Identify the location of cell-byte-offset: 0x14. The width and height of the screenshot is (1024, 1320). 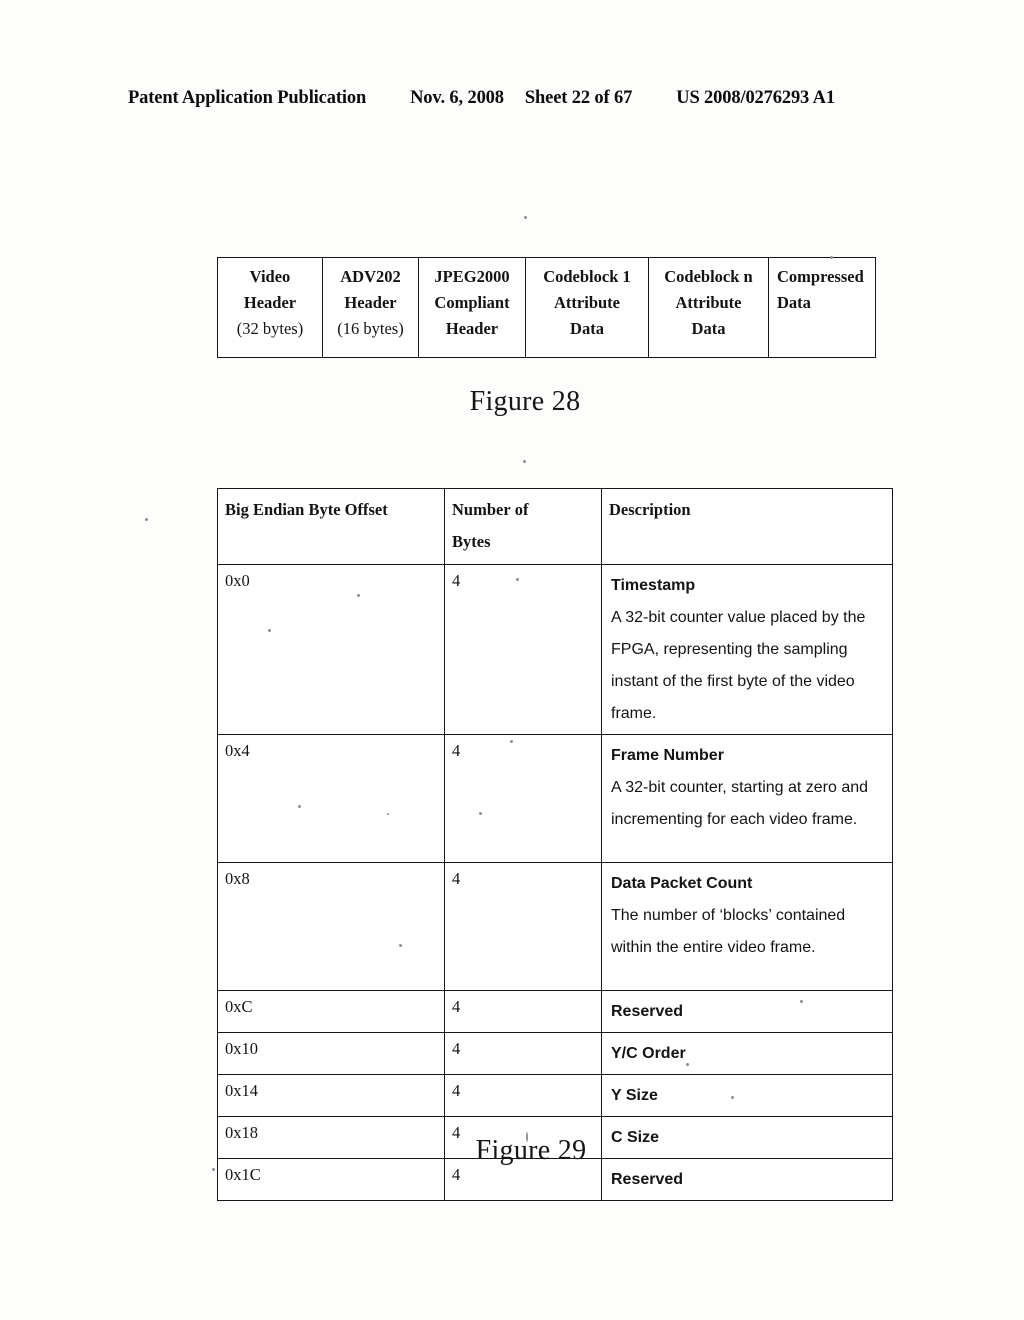
(331, 1095).